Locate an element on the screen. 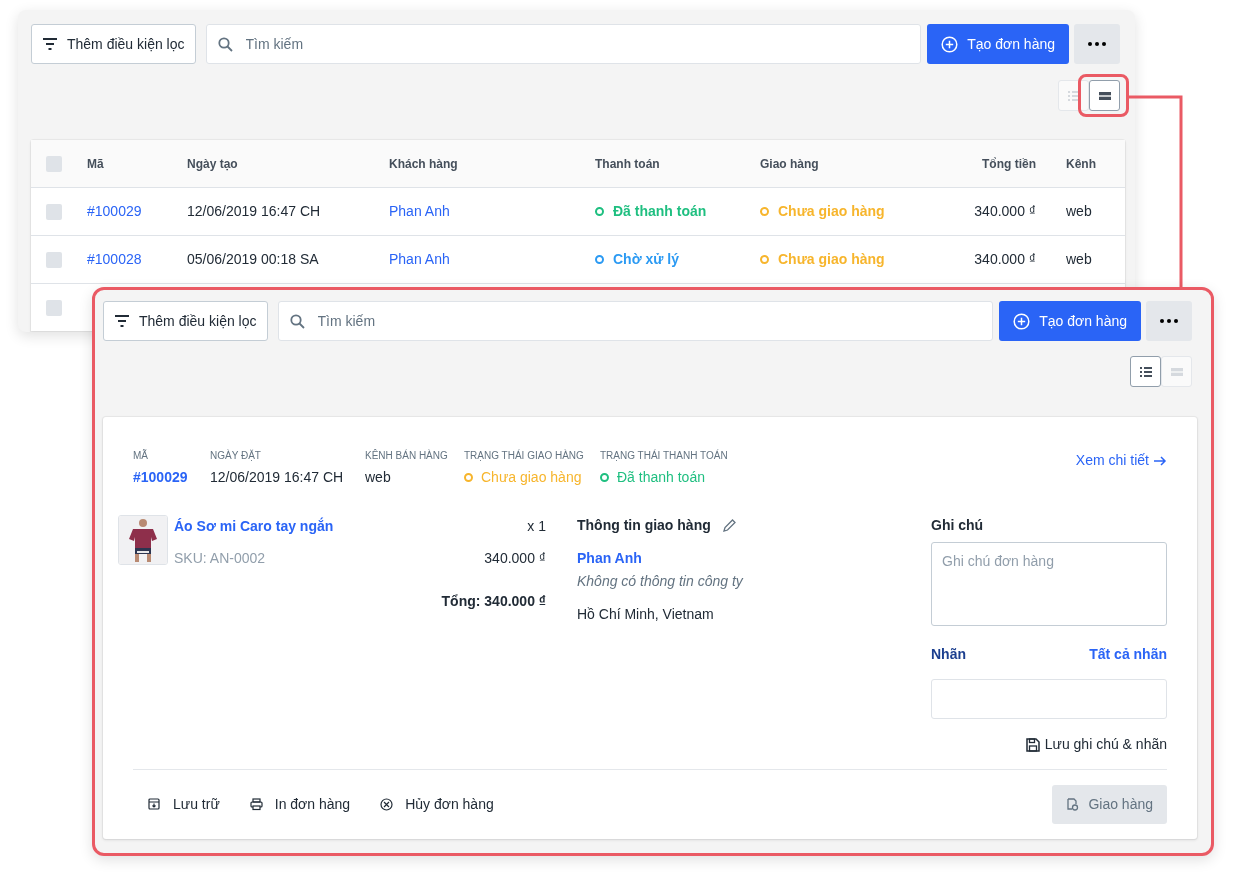 The image size is (1235, 886). field-label: TRẠNG THÁI GIAO HÀNG is located at coordinates (524, 455).